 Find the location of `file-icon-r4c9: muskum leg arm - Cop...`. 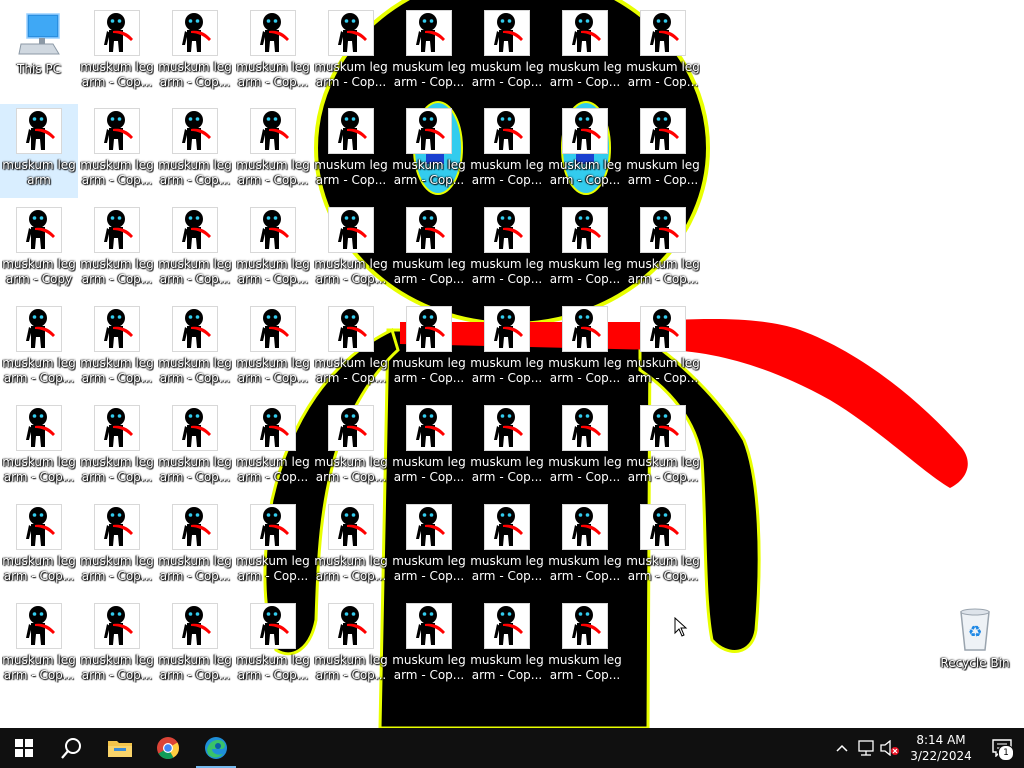

file-icon-r4c9: muskum leg arm - Cop... is located at coordinates (663, 349).